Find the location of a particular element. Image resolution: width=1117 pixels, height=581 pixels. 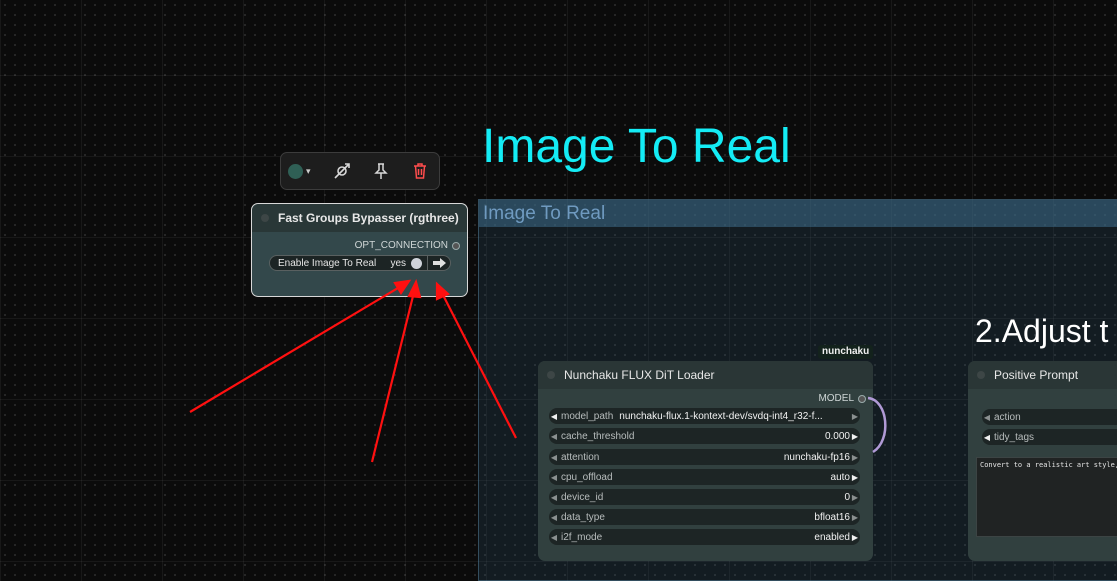

annotation-arrows is located at coordinates (353, 370).